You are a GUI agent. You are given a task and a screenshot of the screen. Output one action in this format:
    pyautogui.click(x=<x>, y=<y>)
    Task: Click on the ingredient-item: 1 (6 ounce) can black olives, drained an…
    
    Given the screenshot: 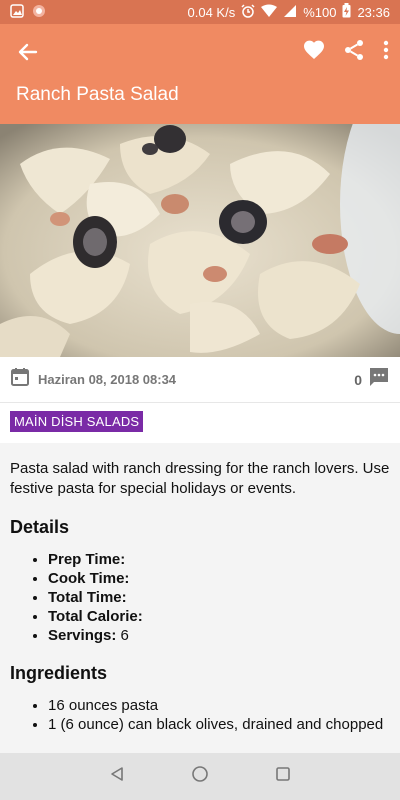 What is the action you would take?
    pyautogui.click(x=219, y=724)
    